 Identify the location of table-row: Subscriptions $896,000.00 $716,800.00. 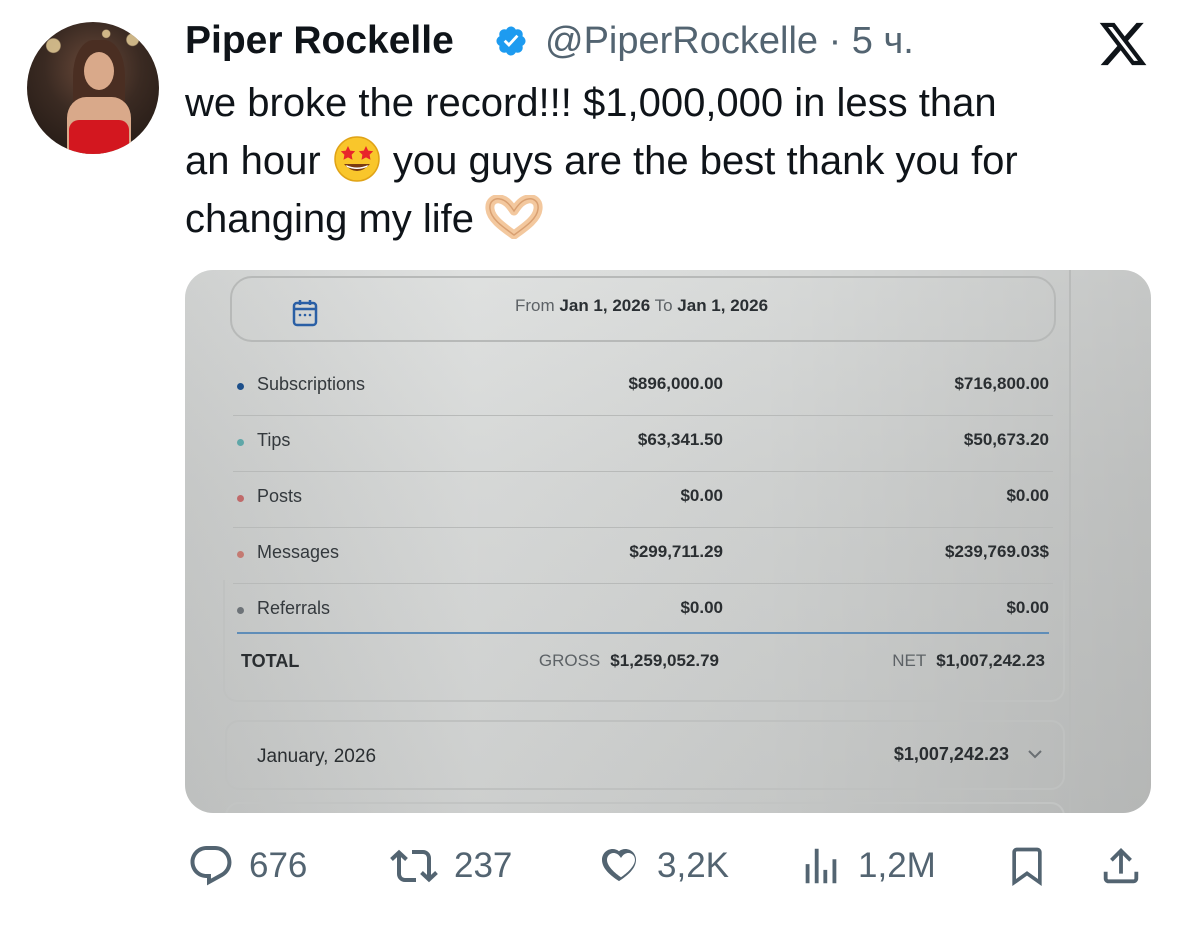
(643, 388).